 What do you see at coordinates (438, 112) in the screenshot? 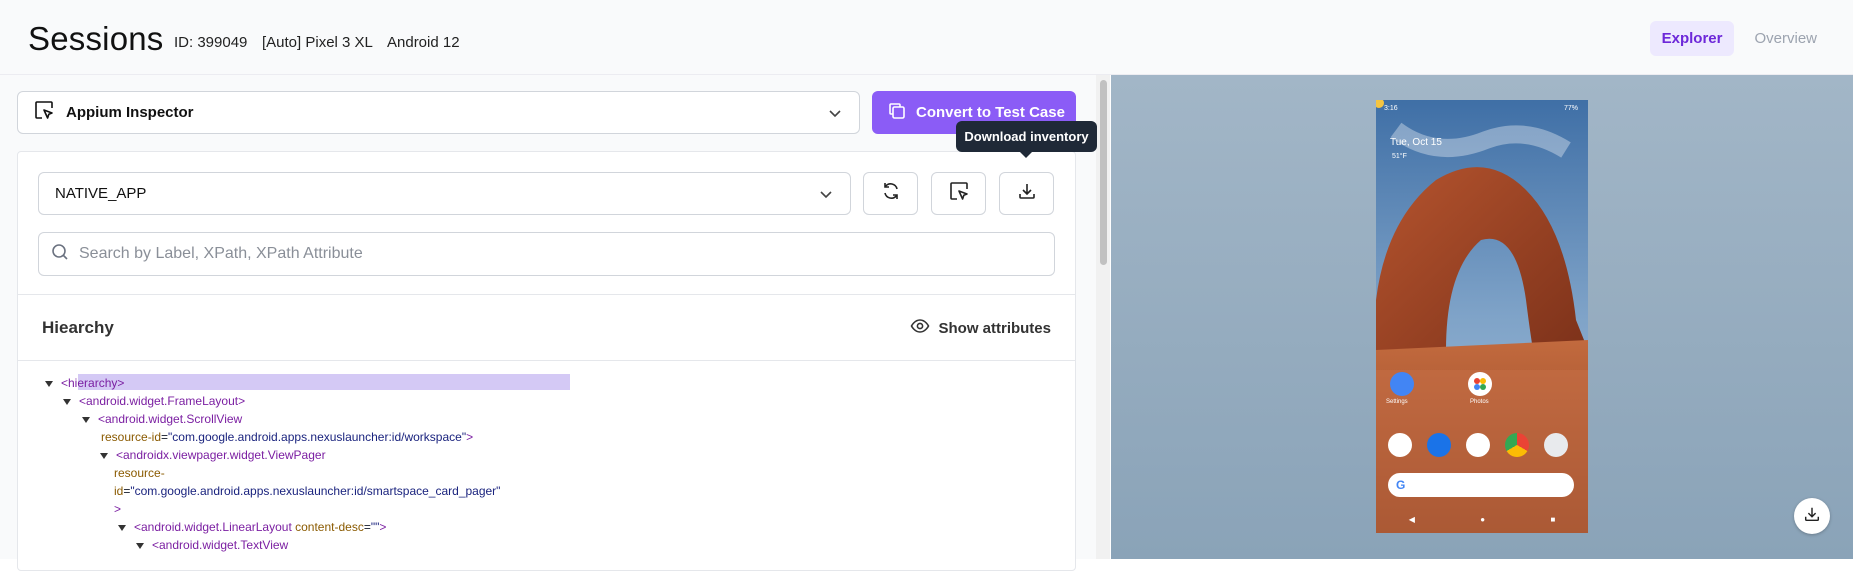
I see `tool-select: Appium Inspector` at bounding box center [438, 112].